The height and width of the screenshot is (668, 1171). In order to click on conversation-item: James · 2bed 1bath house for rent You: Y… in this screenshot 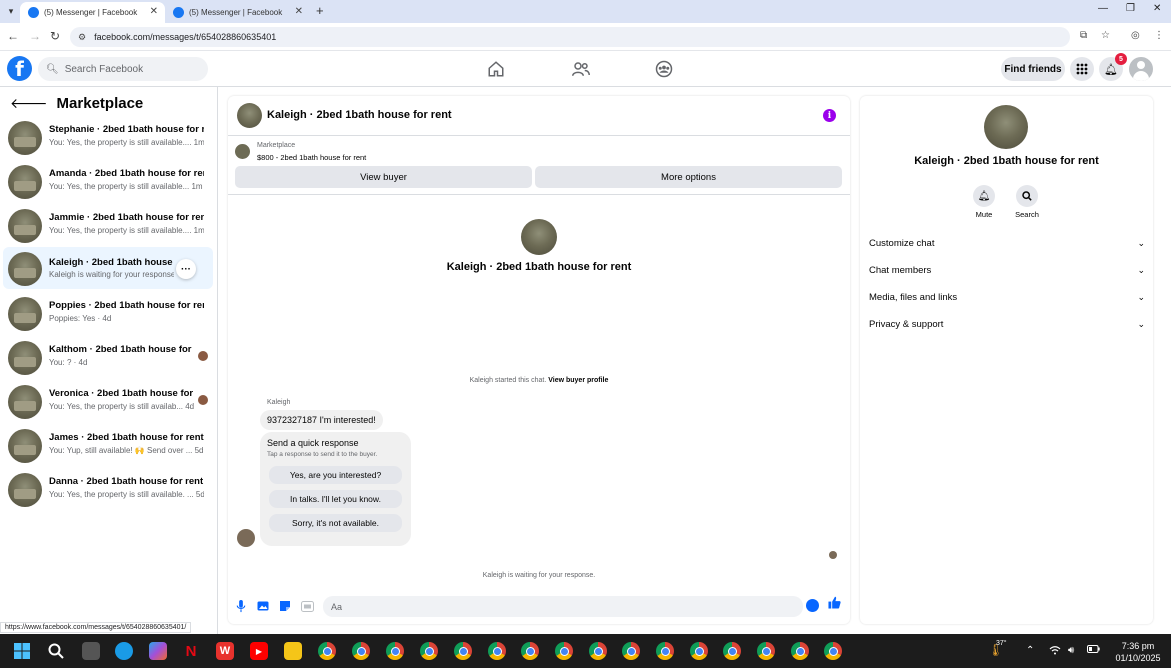, I will do `click(108, 447)`.